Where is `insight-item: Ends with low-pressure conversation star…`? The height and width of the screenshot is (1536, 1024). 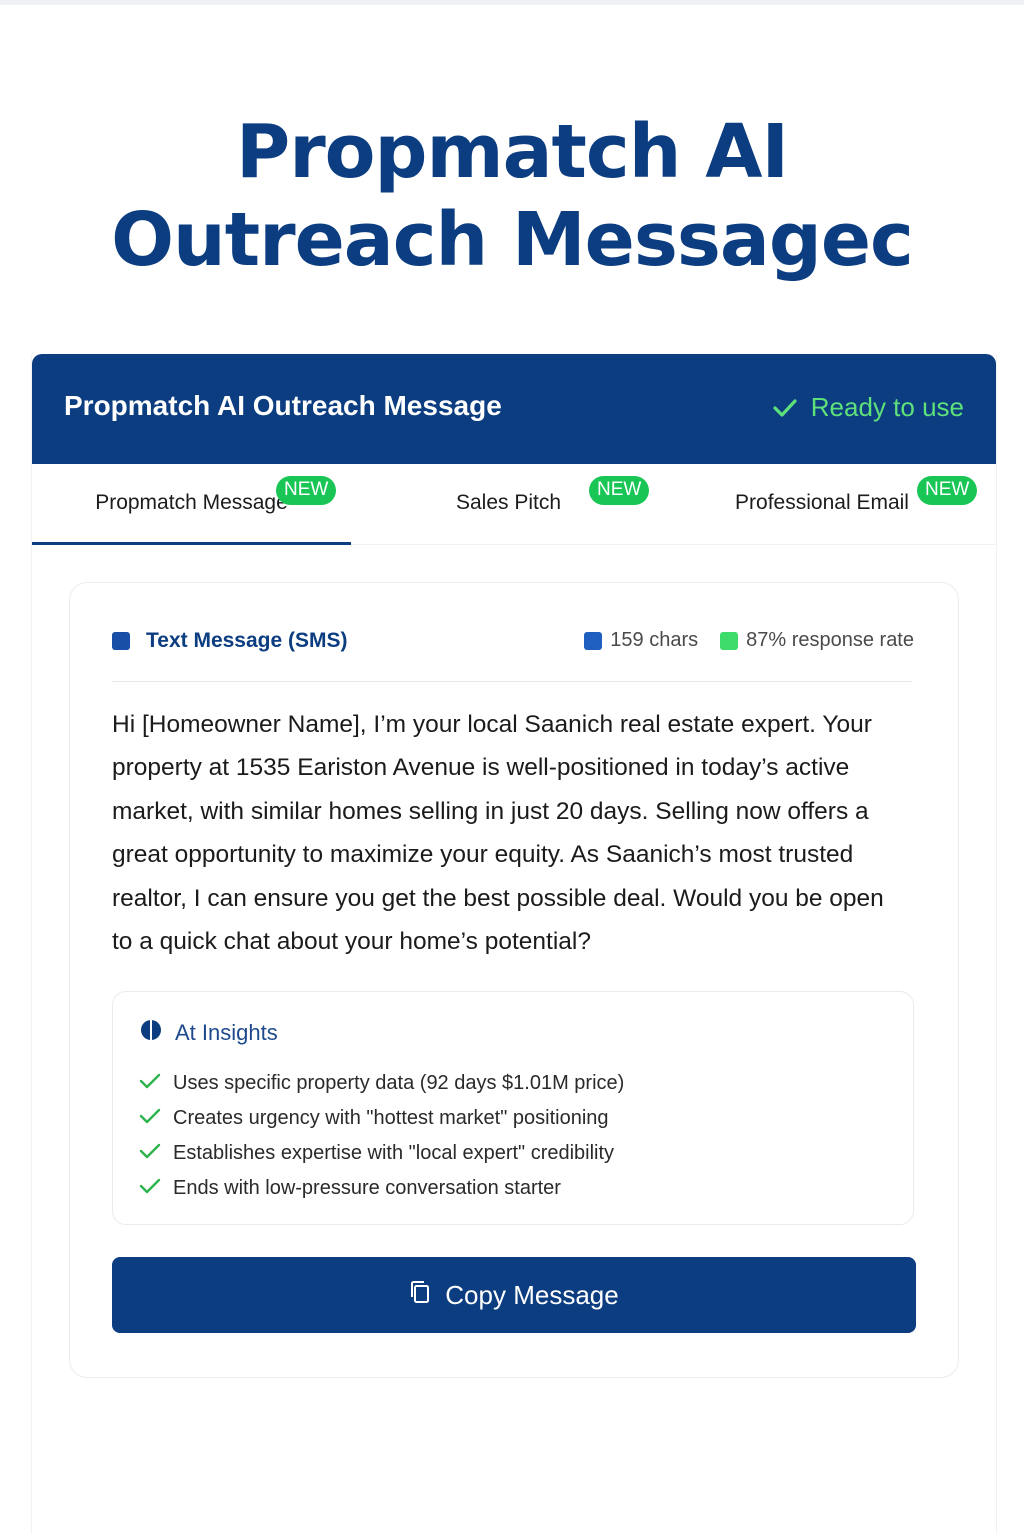
insight-item: Ends with low-pressure conversation star… is located at coordinates (381, 1188).